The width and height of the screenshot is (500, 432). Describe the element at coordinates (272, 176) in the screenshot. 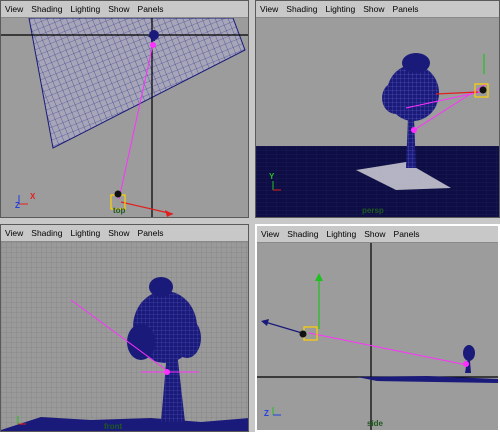

I see `axis-y-label: Y` at that location.